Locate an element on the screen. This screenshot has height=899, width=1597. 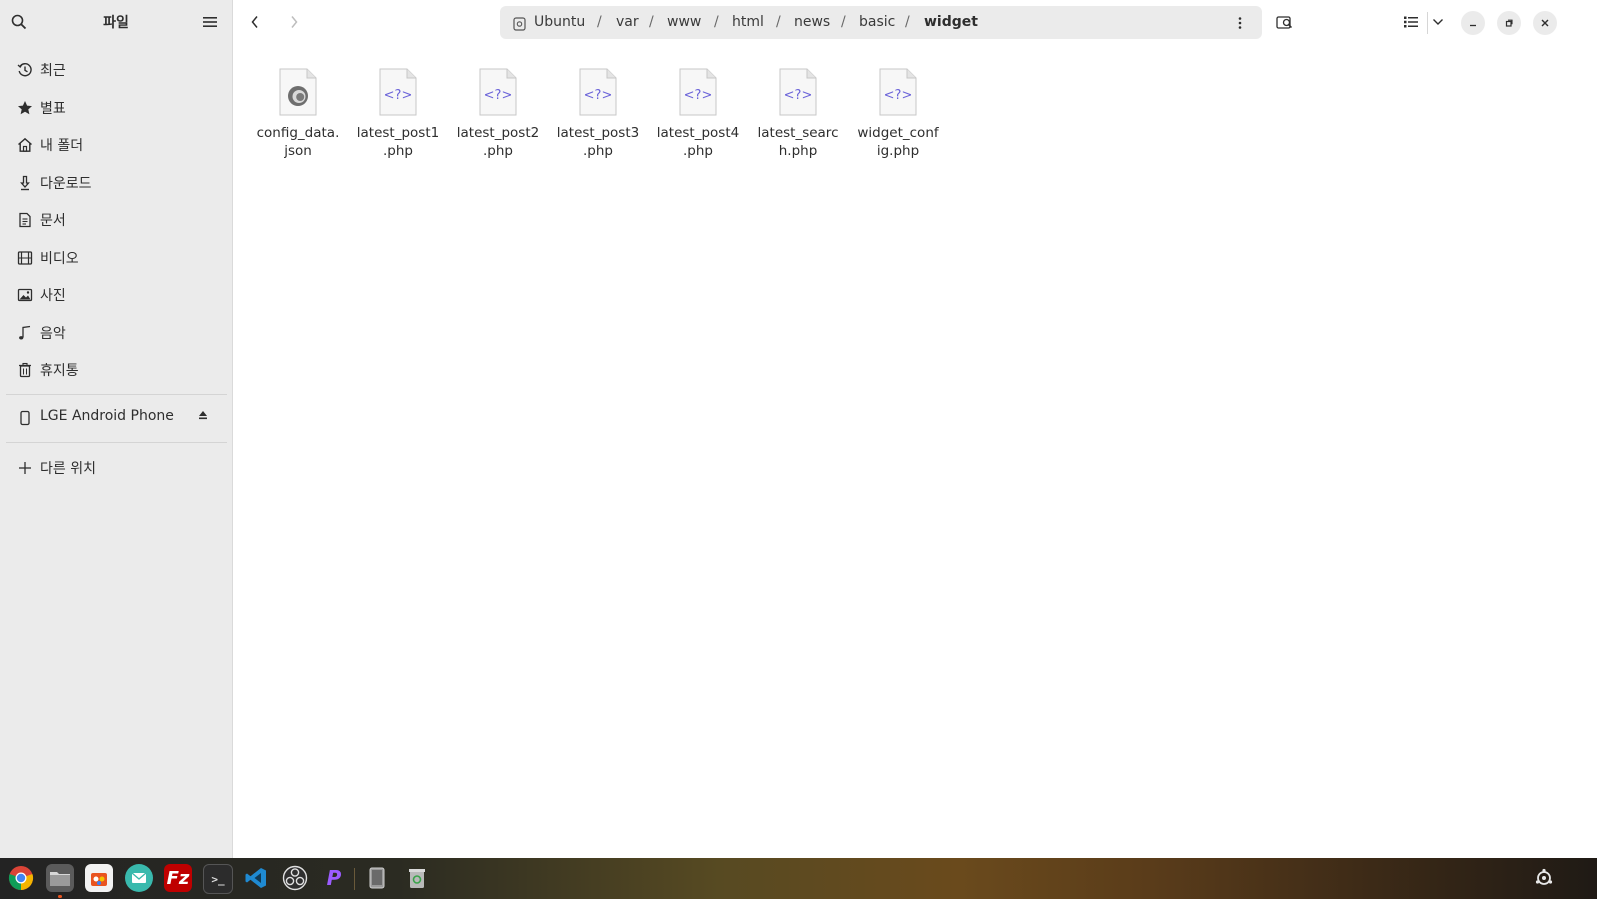
back-button is located at coordinates (255, 22).